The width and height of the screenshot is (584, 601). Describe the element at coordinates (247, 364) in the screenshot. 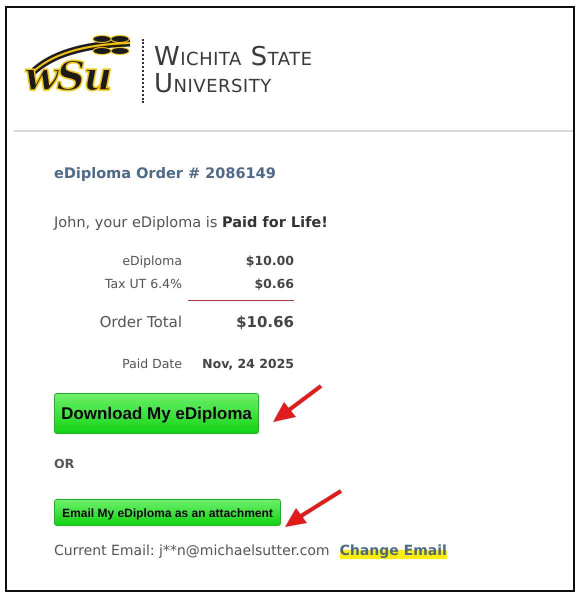

I see `paid-date-value: Nov, 24 2025` at that location.